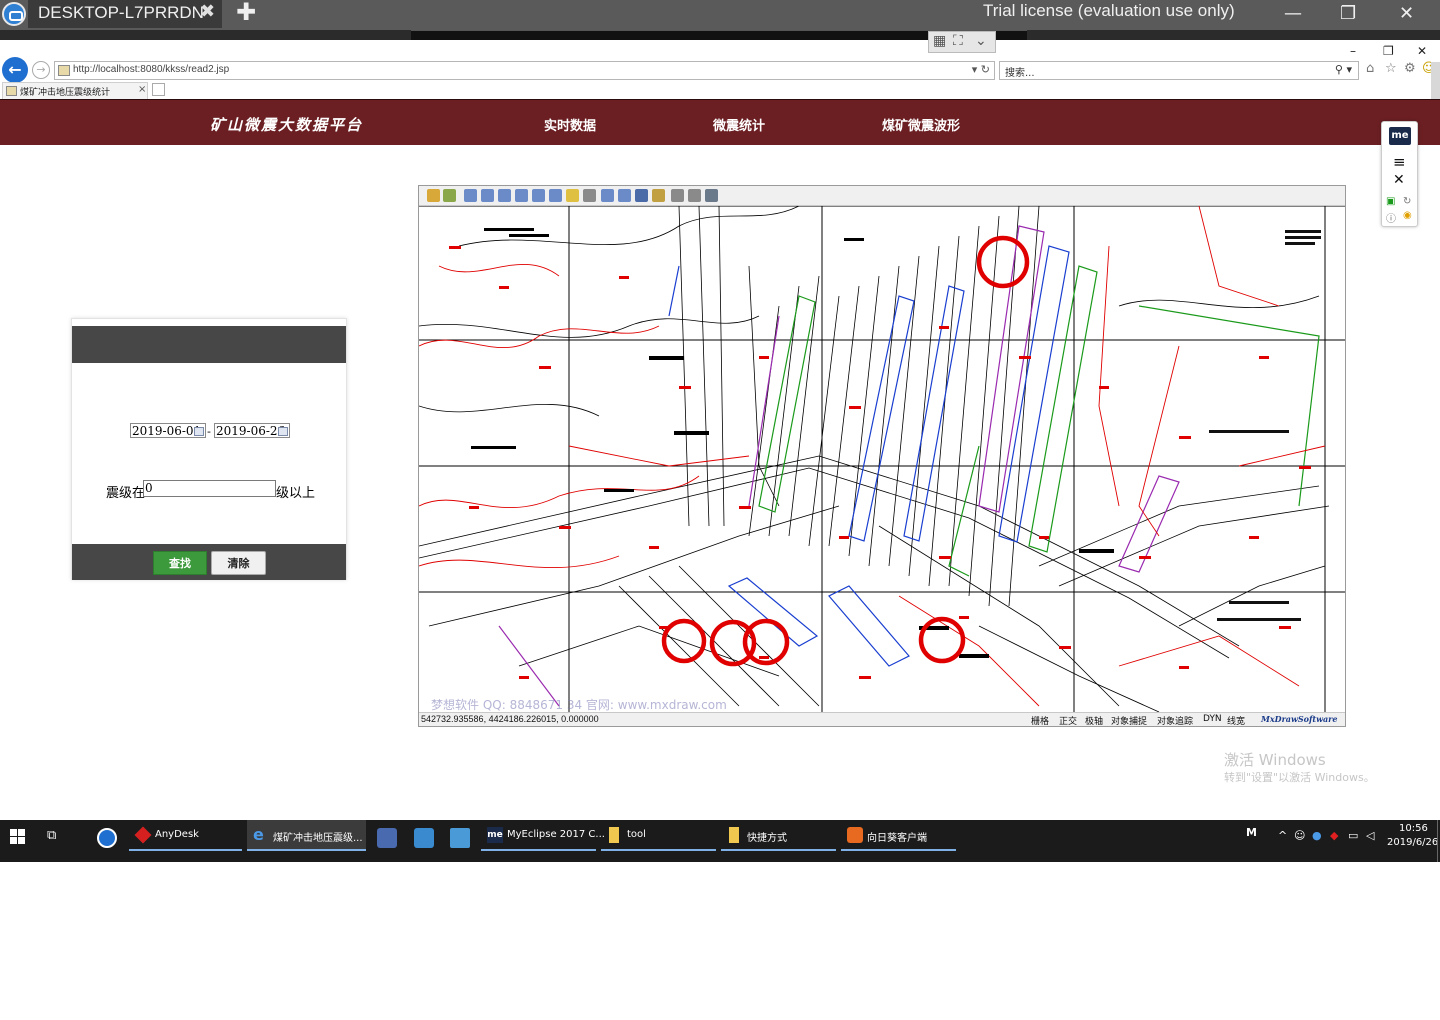  What do you see at coordinates (1353, 835) in the screenshot?
I see `network-icon: ▭` at bounding box center [1353, 835].